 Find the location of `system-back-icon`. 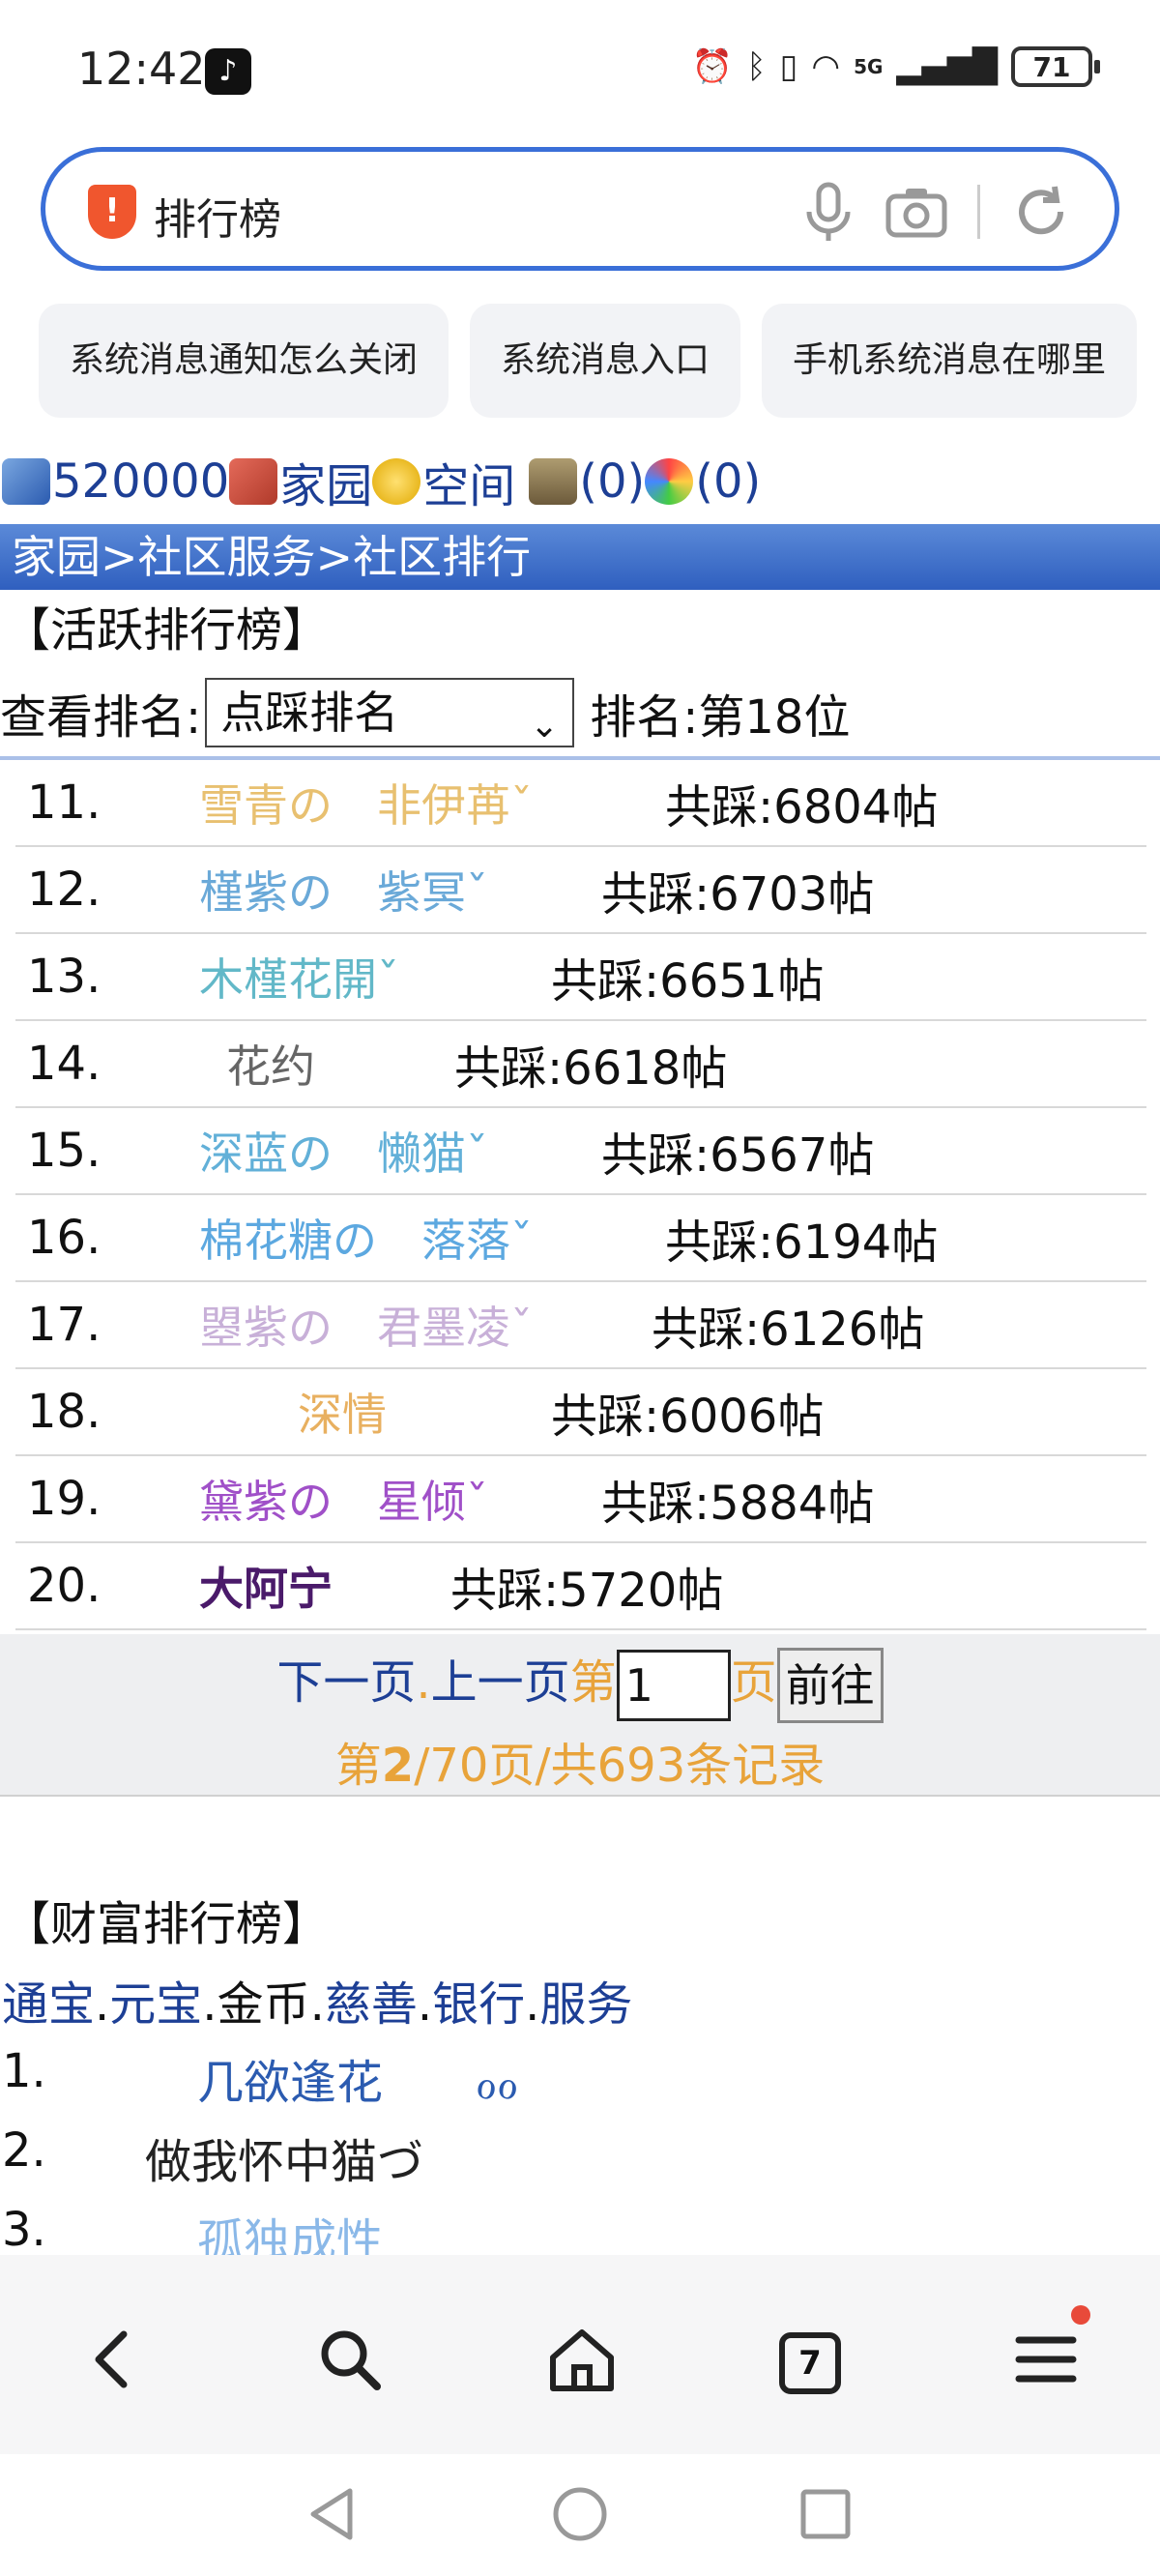

system-back-icon is located at coordinates (333, 2514).